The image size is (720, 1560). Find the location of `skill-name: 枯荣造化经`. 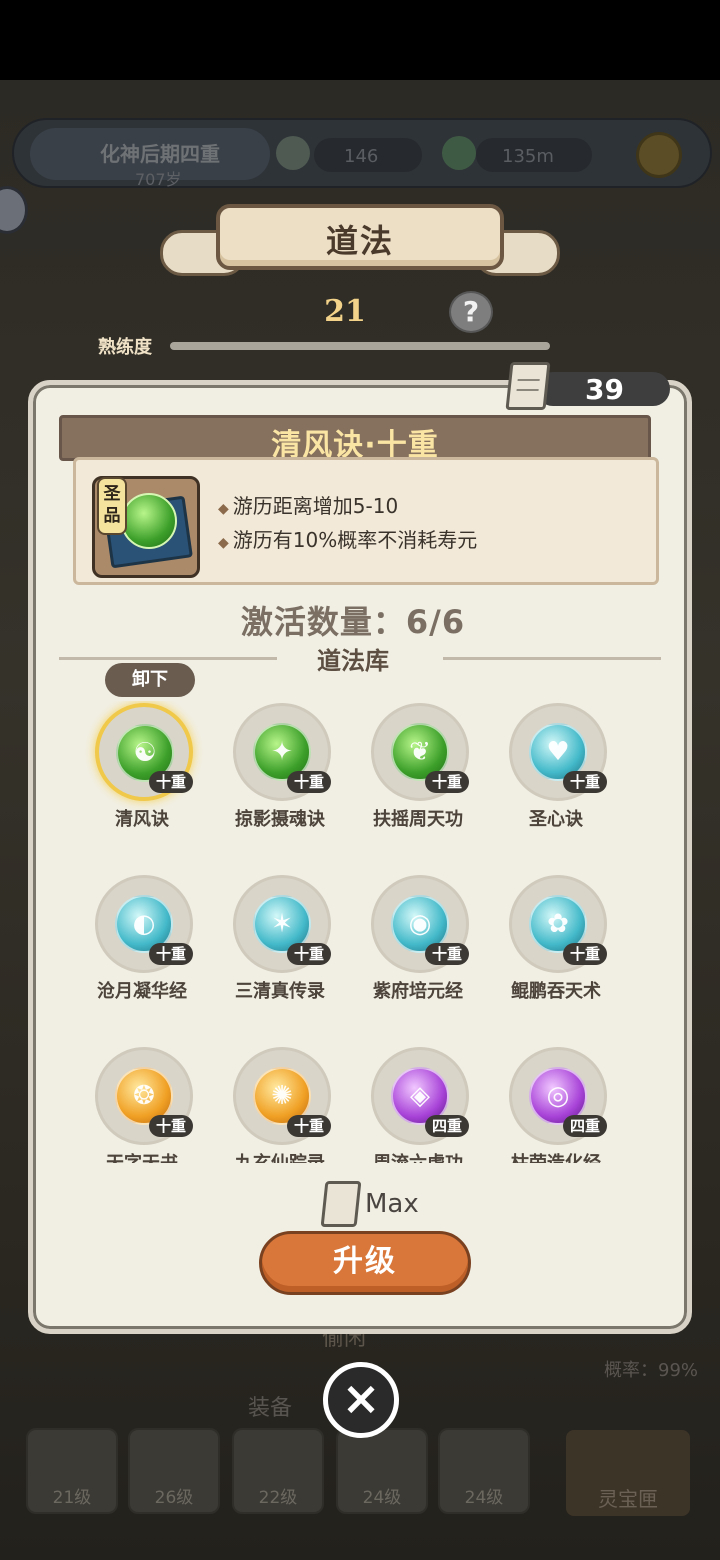

skill-name: 枯荣造化经 is located at coordinates (556, 1156).